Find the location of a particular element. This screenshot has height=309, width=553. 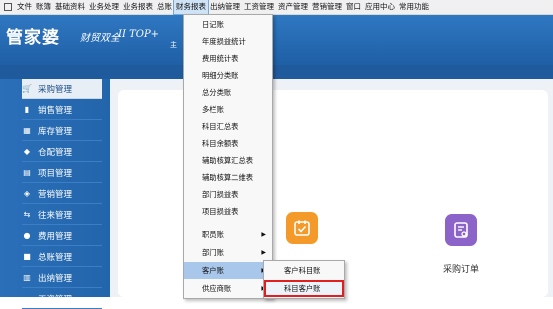

menu-basic-data: 基础资料 is located at coordinates (70, 7).